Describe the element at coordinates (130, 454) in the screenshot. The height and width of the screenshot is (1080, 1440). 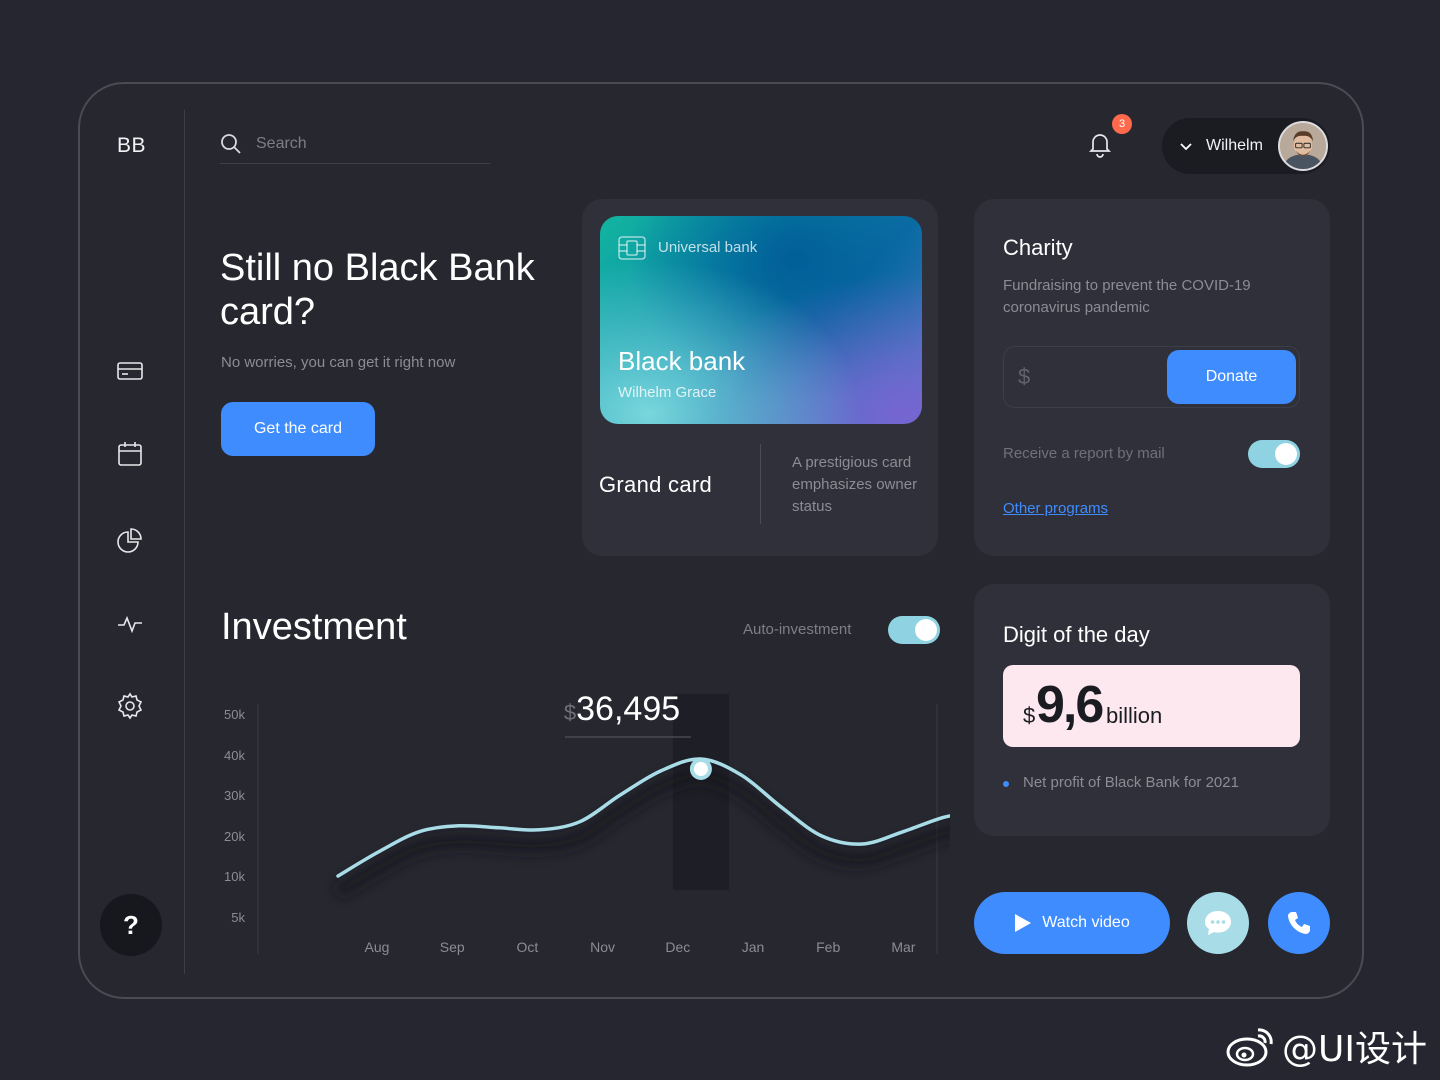
I see `calendar-icon` at that location.